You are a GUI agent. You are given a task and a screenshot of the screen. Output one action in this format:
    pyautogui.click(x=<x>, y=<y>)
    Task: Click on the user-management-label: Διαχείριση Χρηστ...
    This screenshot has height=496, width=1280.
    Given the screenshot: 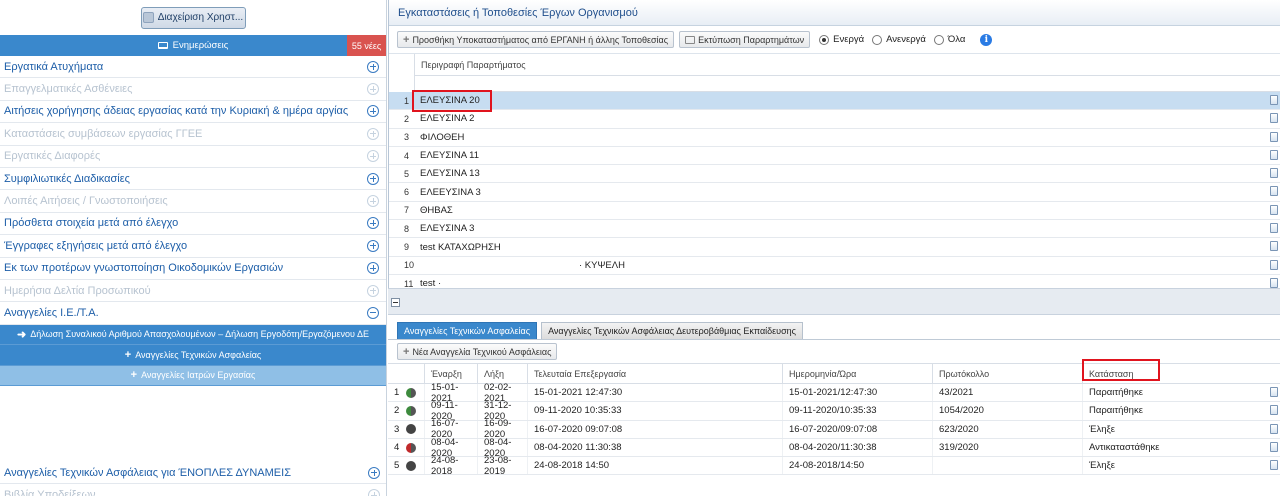 What is the action you would take?
    pyautogui.click(x=200, y=17)
    